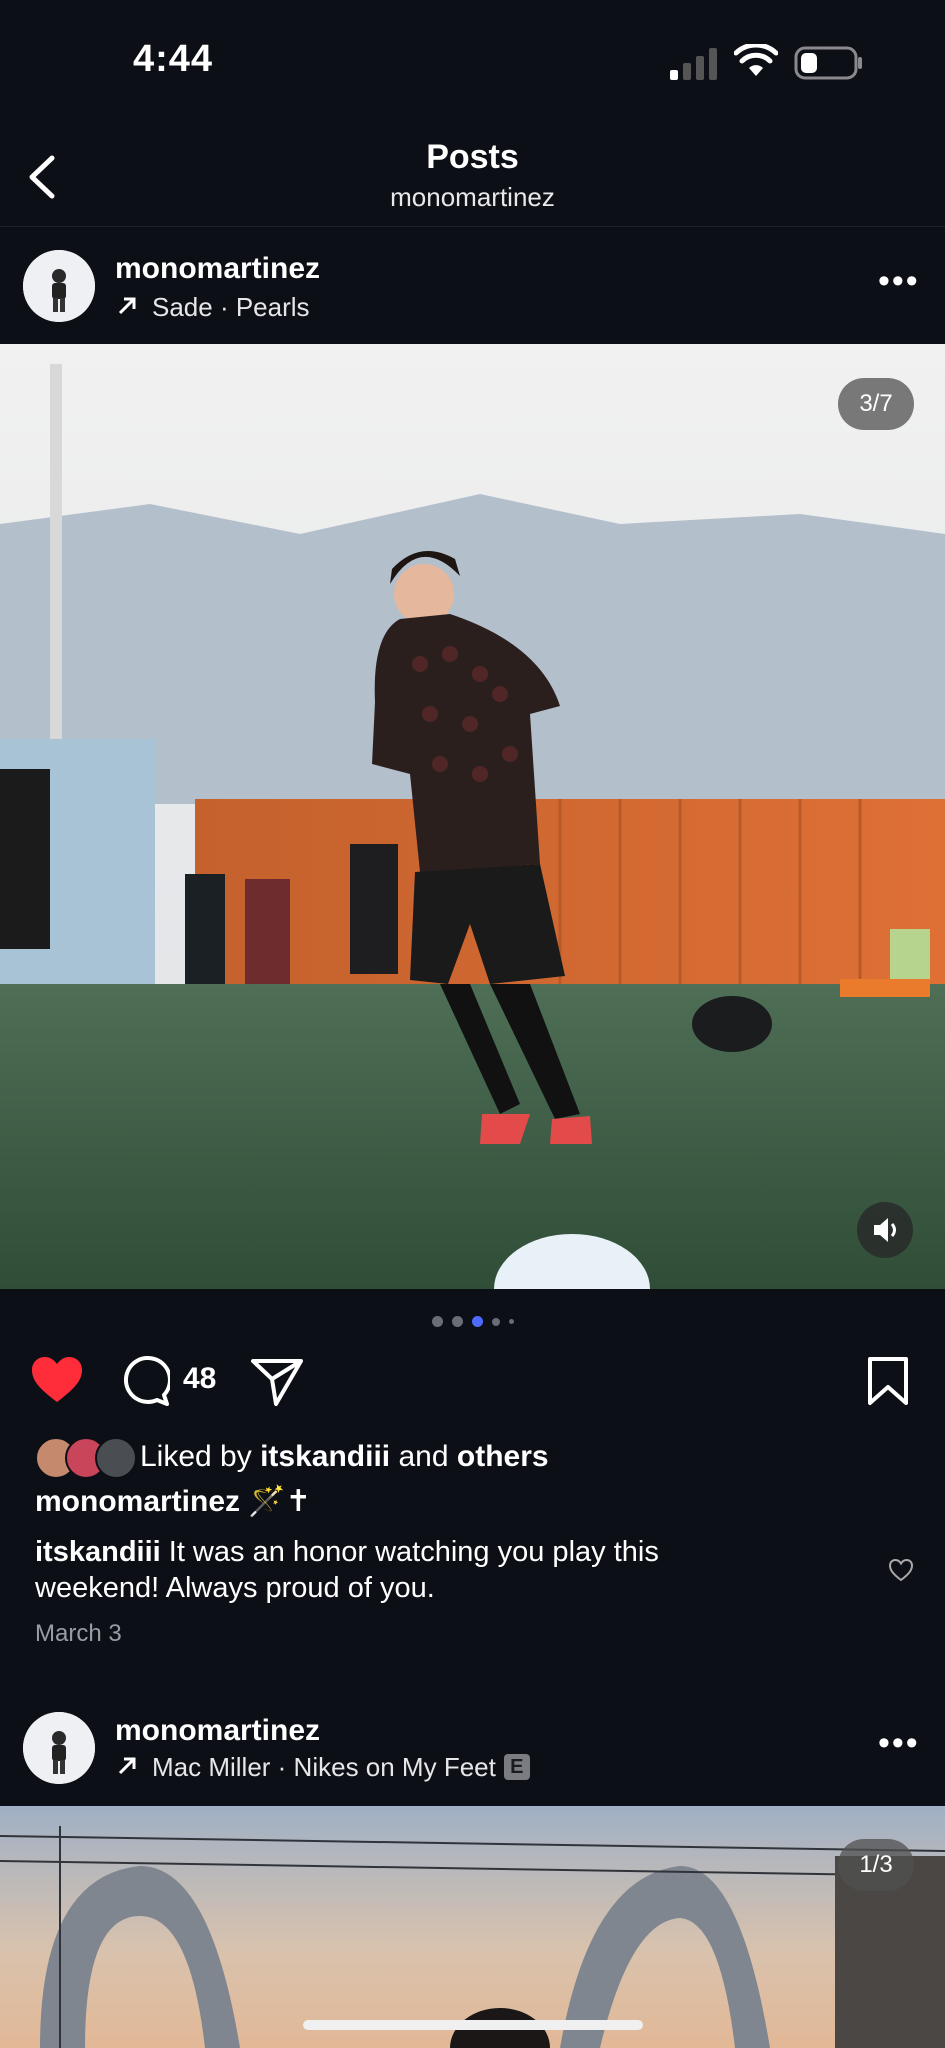  Describe the element at coordinates (472, 197) in the screenshot. I see `page-subtitle: monomartinez` at that location.